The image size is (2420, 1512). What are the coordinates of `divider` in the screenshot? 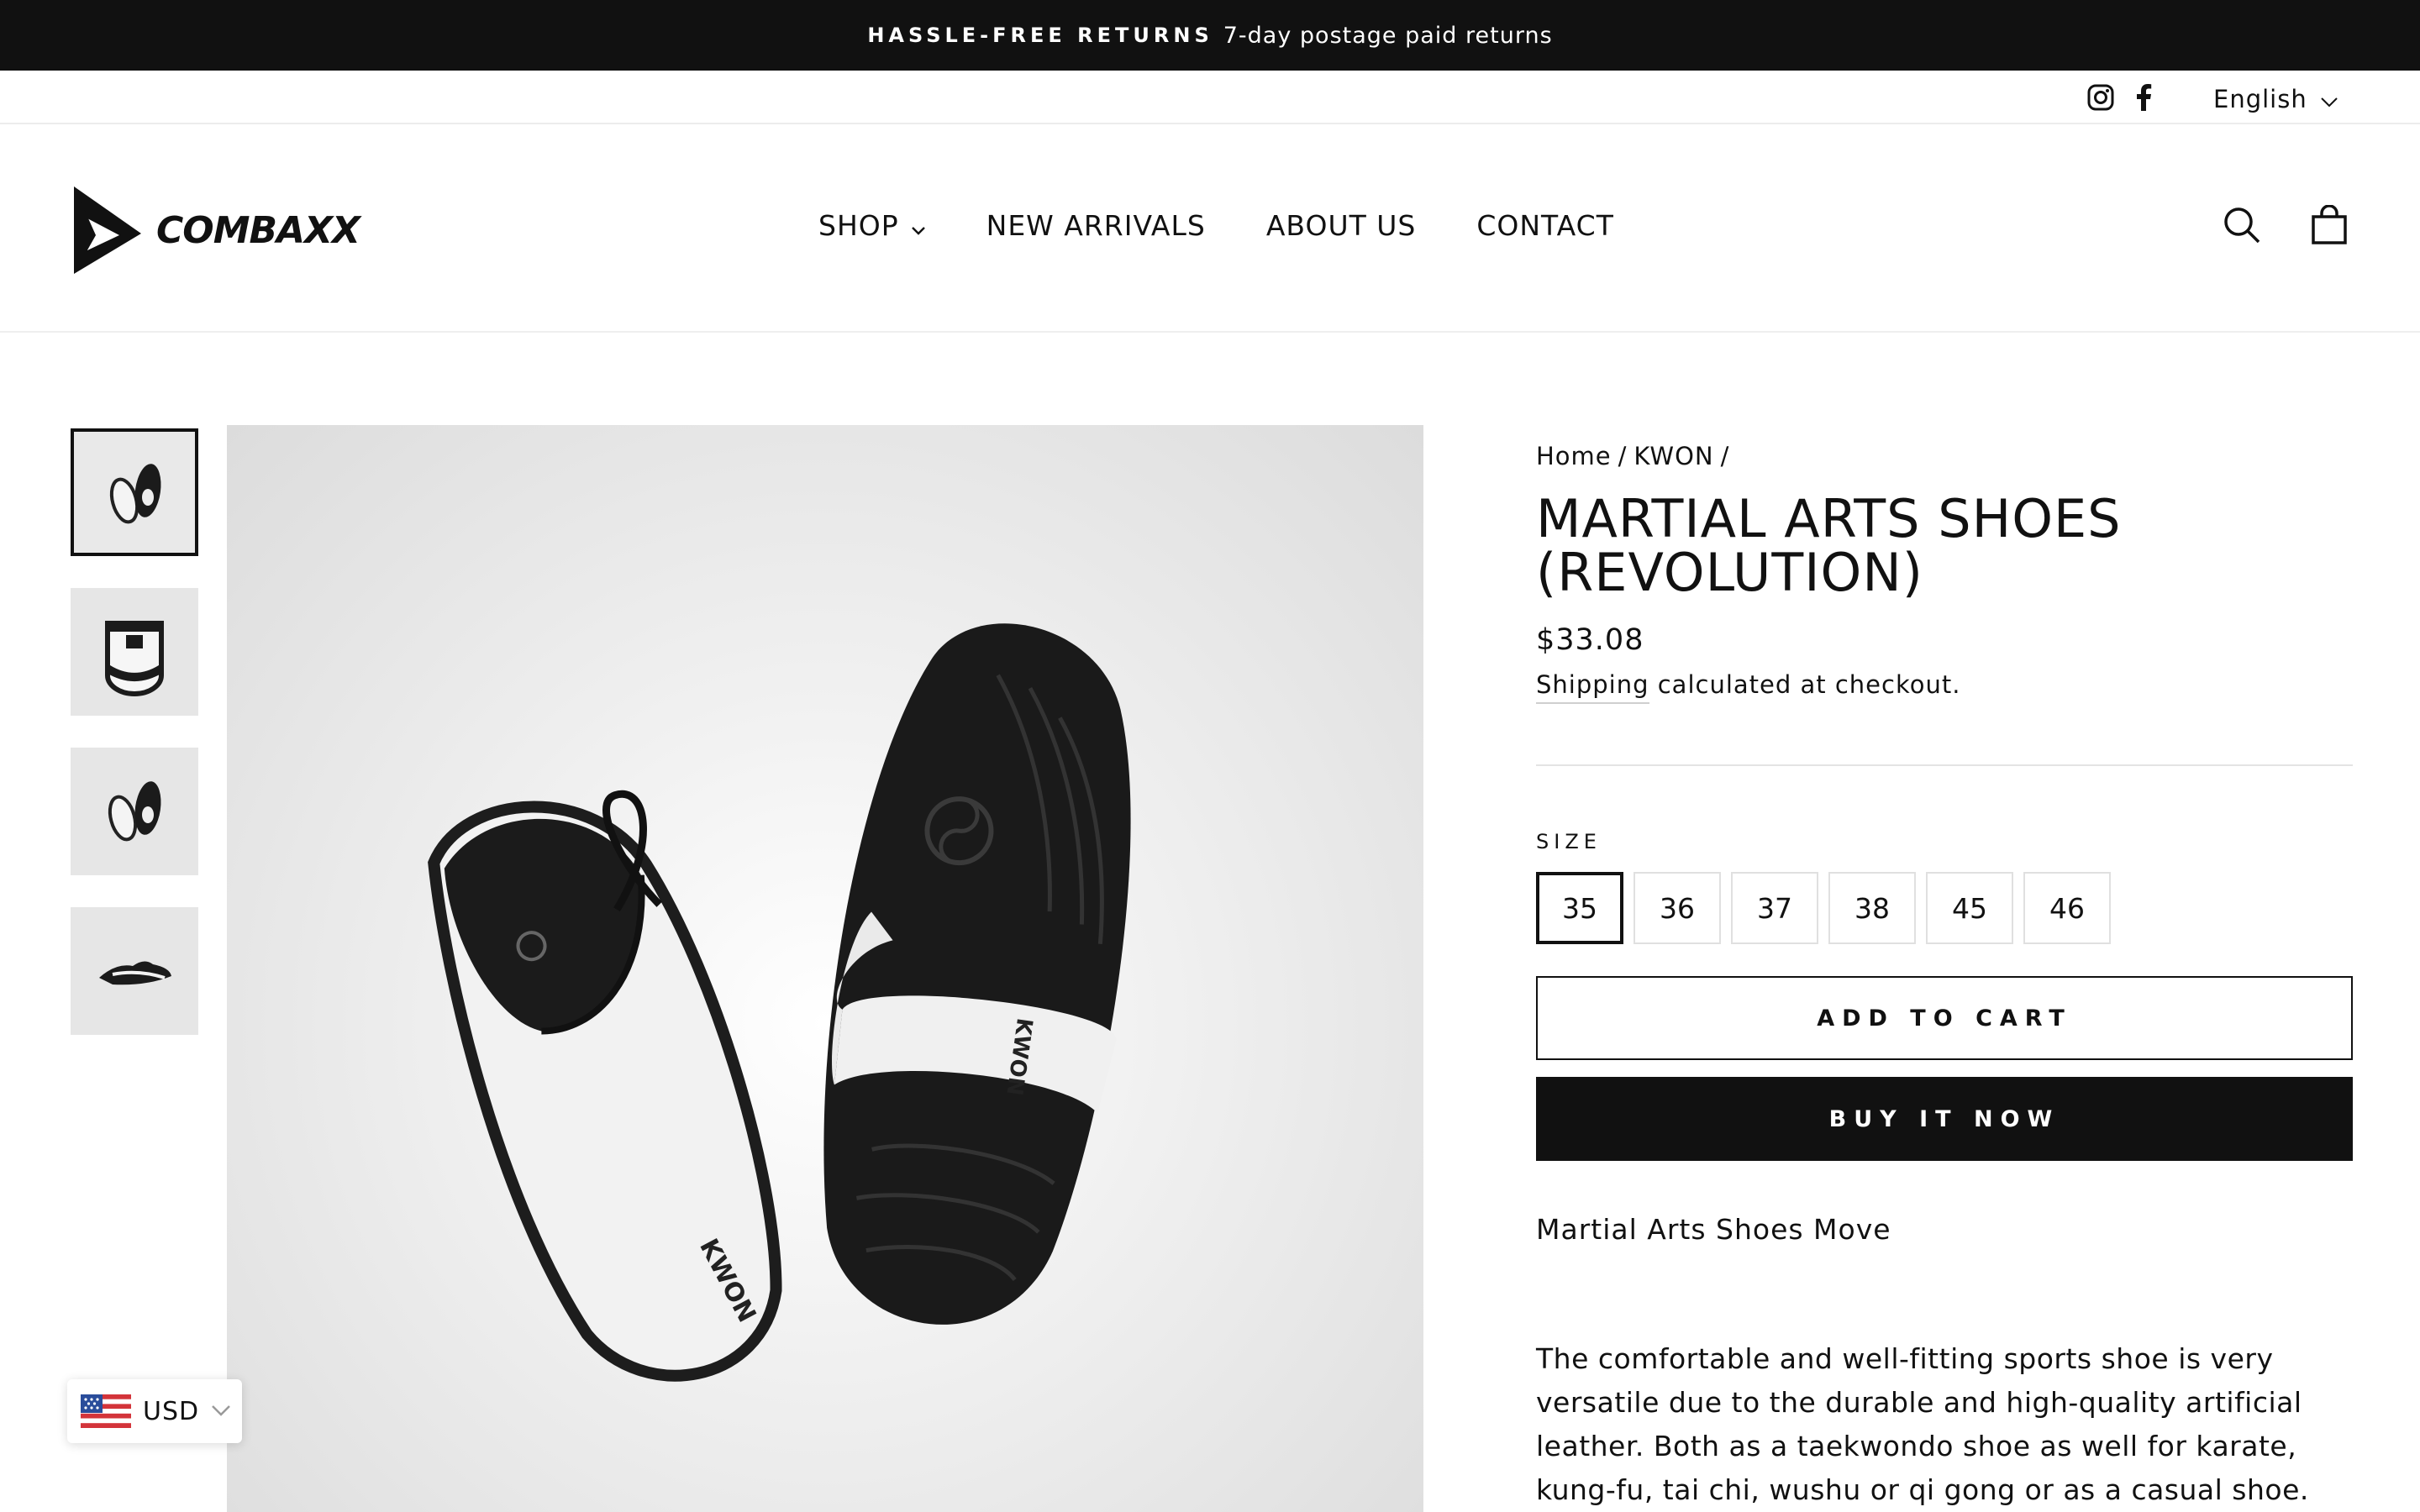 It's located at (1944, 765).